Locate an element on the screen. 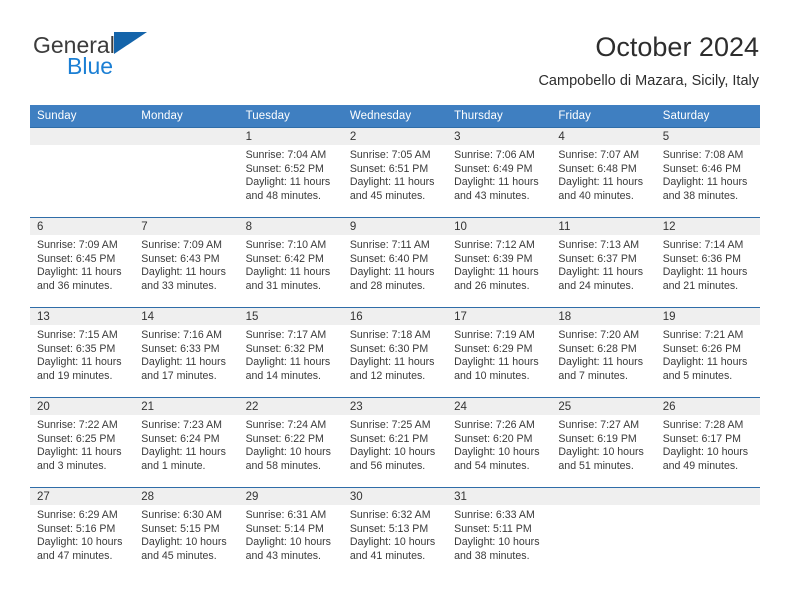 The height and width of the screenshot is (612, 792). day-number: 19 is located at coordinates (707, 316).